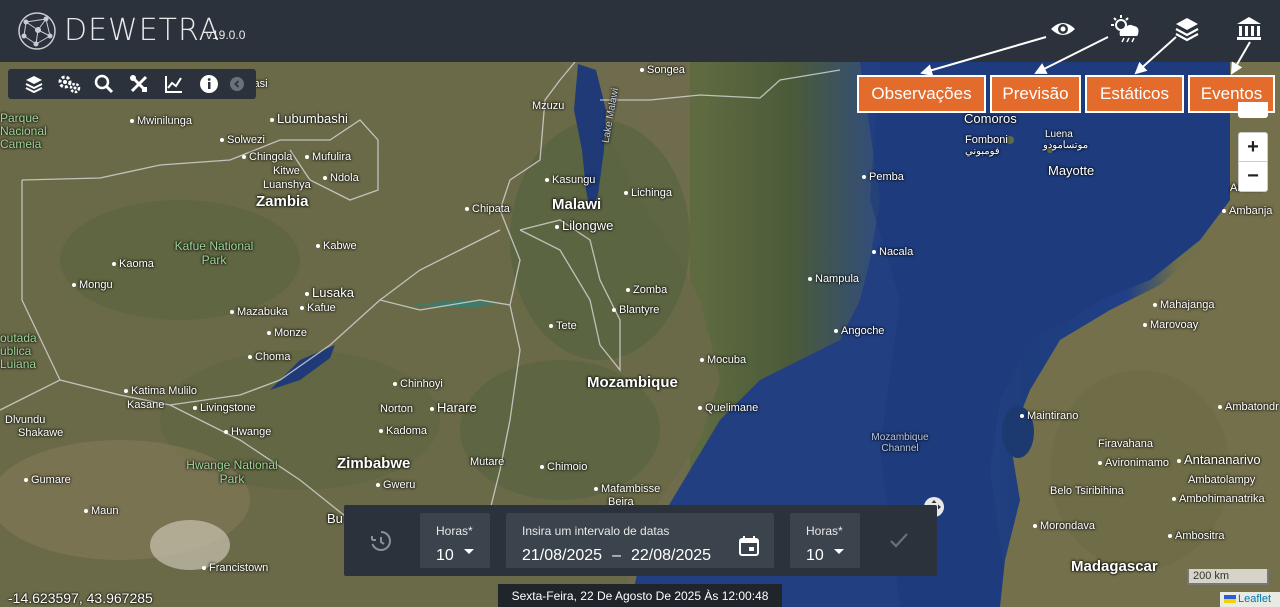 The height and width of the screenshot is (607, 1280). Describe the element at coordinates (33, 84) in the screenshot. I see `layers-icon` at that location.